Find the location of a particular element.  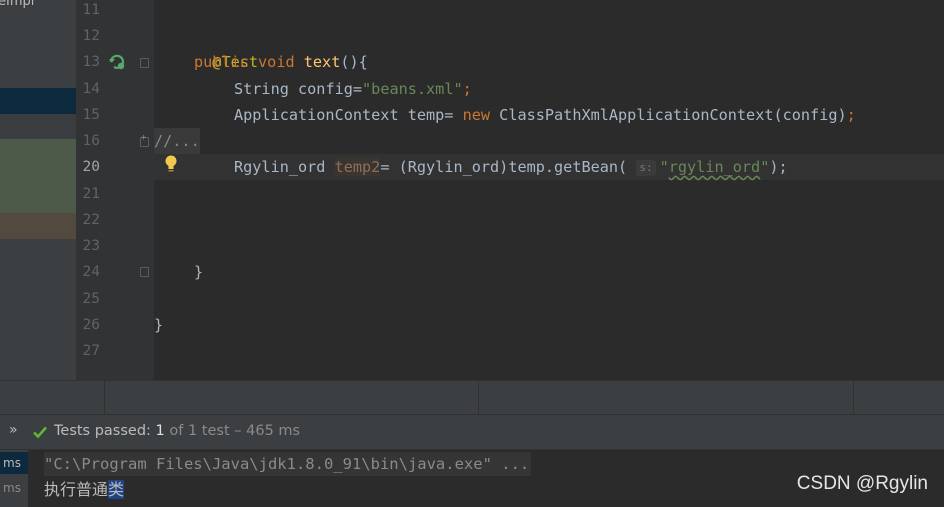

code-token: Rgylin_ord is located at coordinates (284, 167).